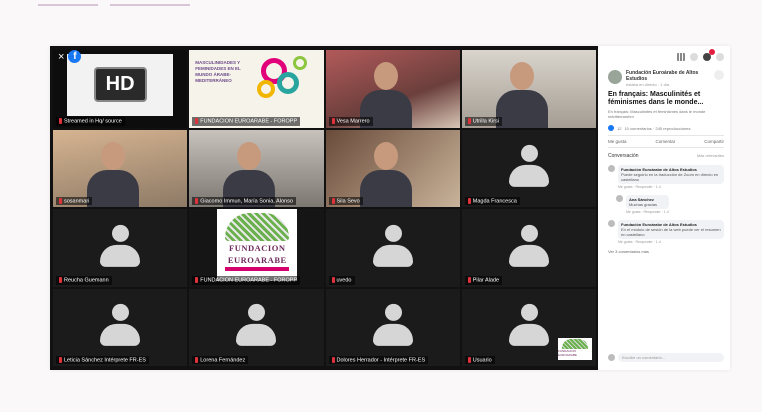 The height and width of the screenshot is (412, 762). Describe the element at coordinates (681, 57) in the screenshot. I see `apps-grid-icon` at that location.